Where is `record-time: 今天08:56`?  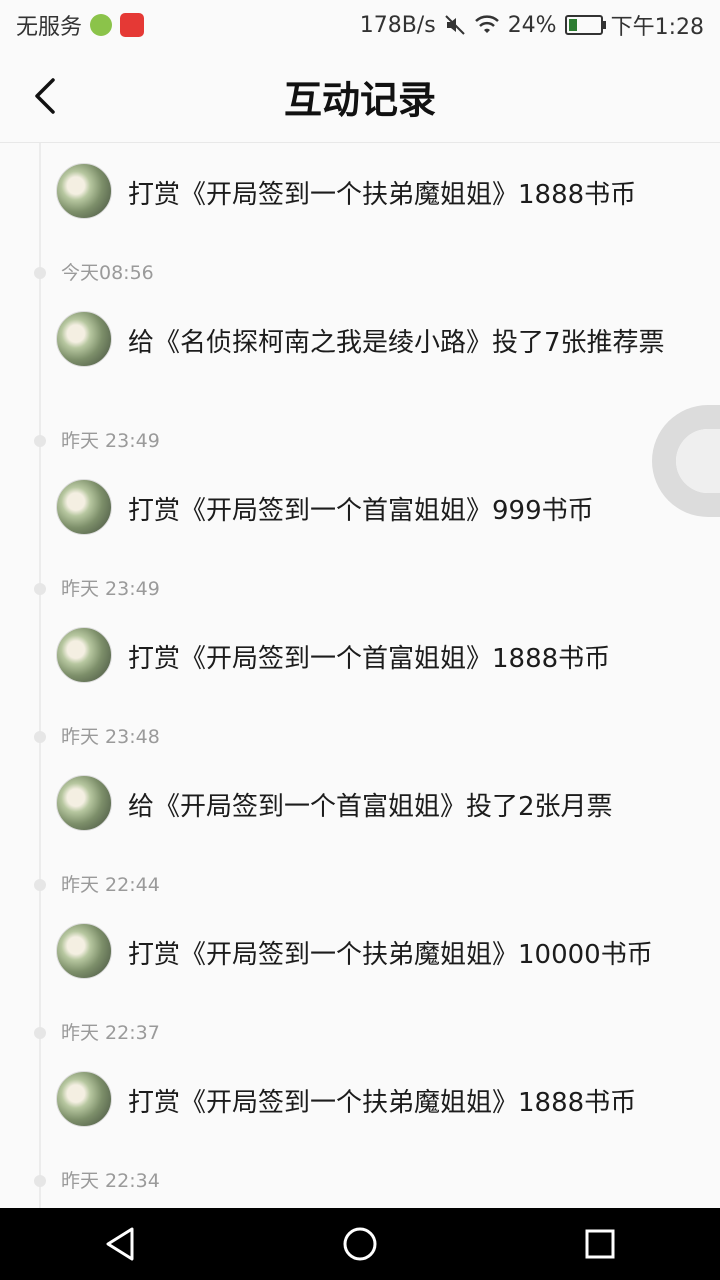
record-time: 今天08:56 is located at coordinates (107, 273).